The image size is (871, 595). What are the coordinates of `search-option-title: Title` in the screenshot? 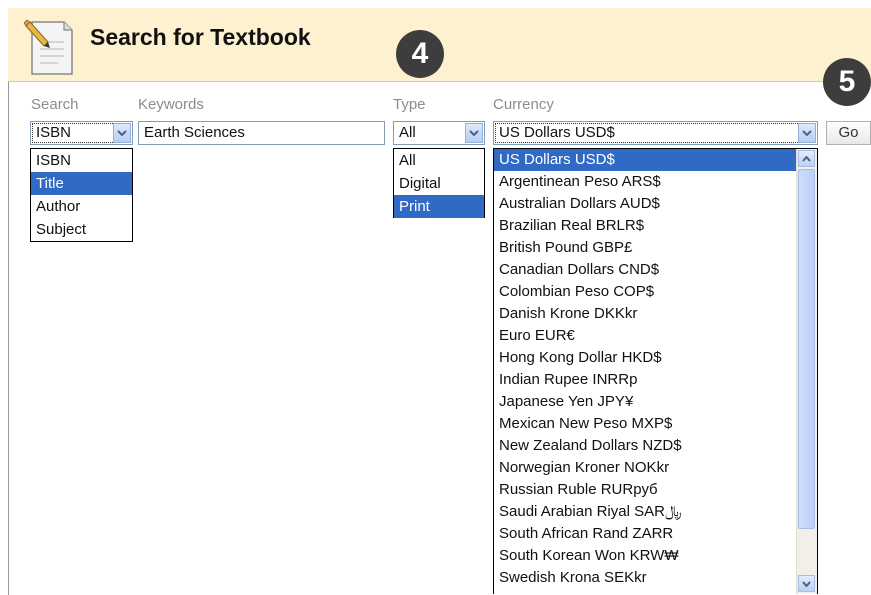 It's located at (81, 183).